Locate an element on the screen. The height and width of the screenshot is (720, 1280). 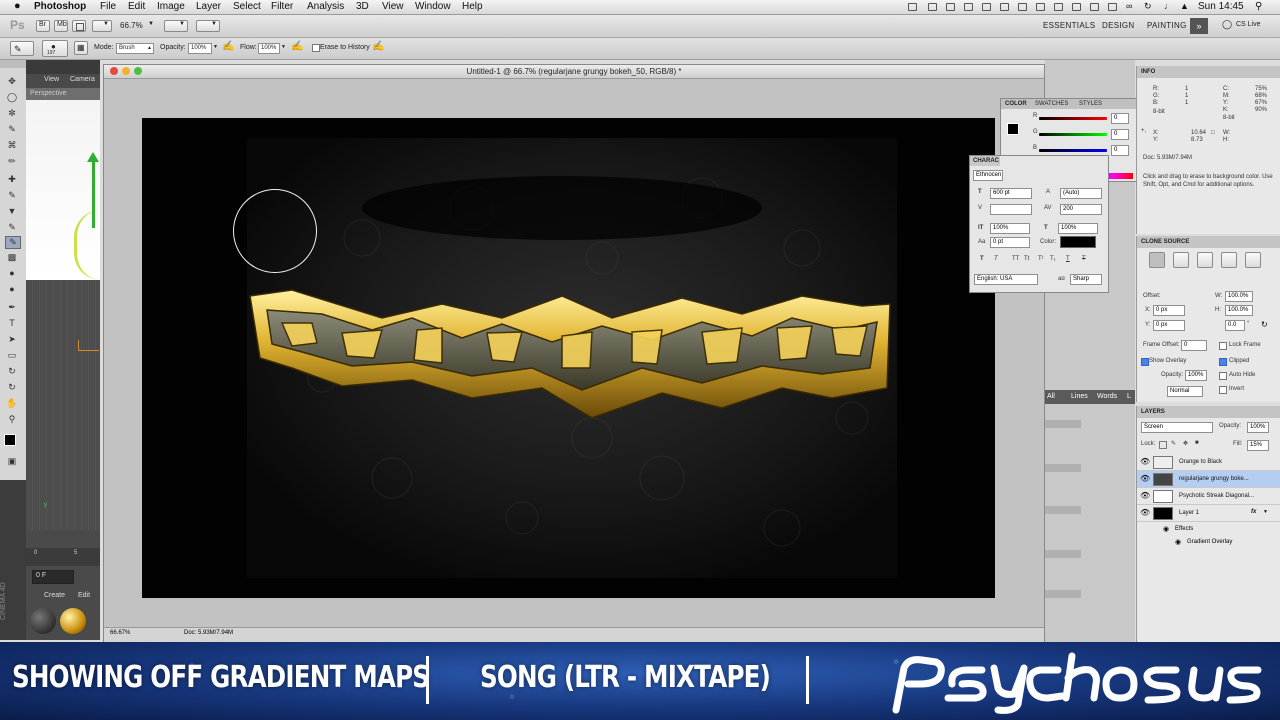
status-zoom: 66.67% is located at coordinates (120, 633).